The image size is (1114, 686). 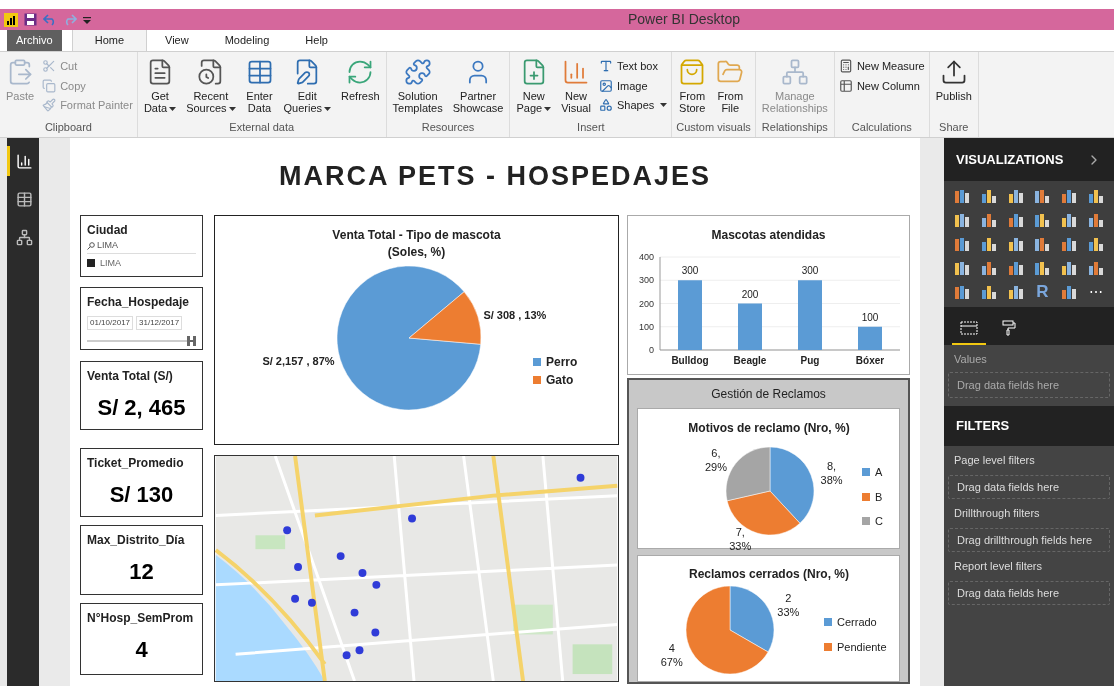 What do you see at coordinates (360, 80) in the screenshot?
I see `ribbon-button: Refresh` at bounding box center [360, 80].